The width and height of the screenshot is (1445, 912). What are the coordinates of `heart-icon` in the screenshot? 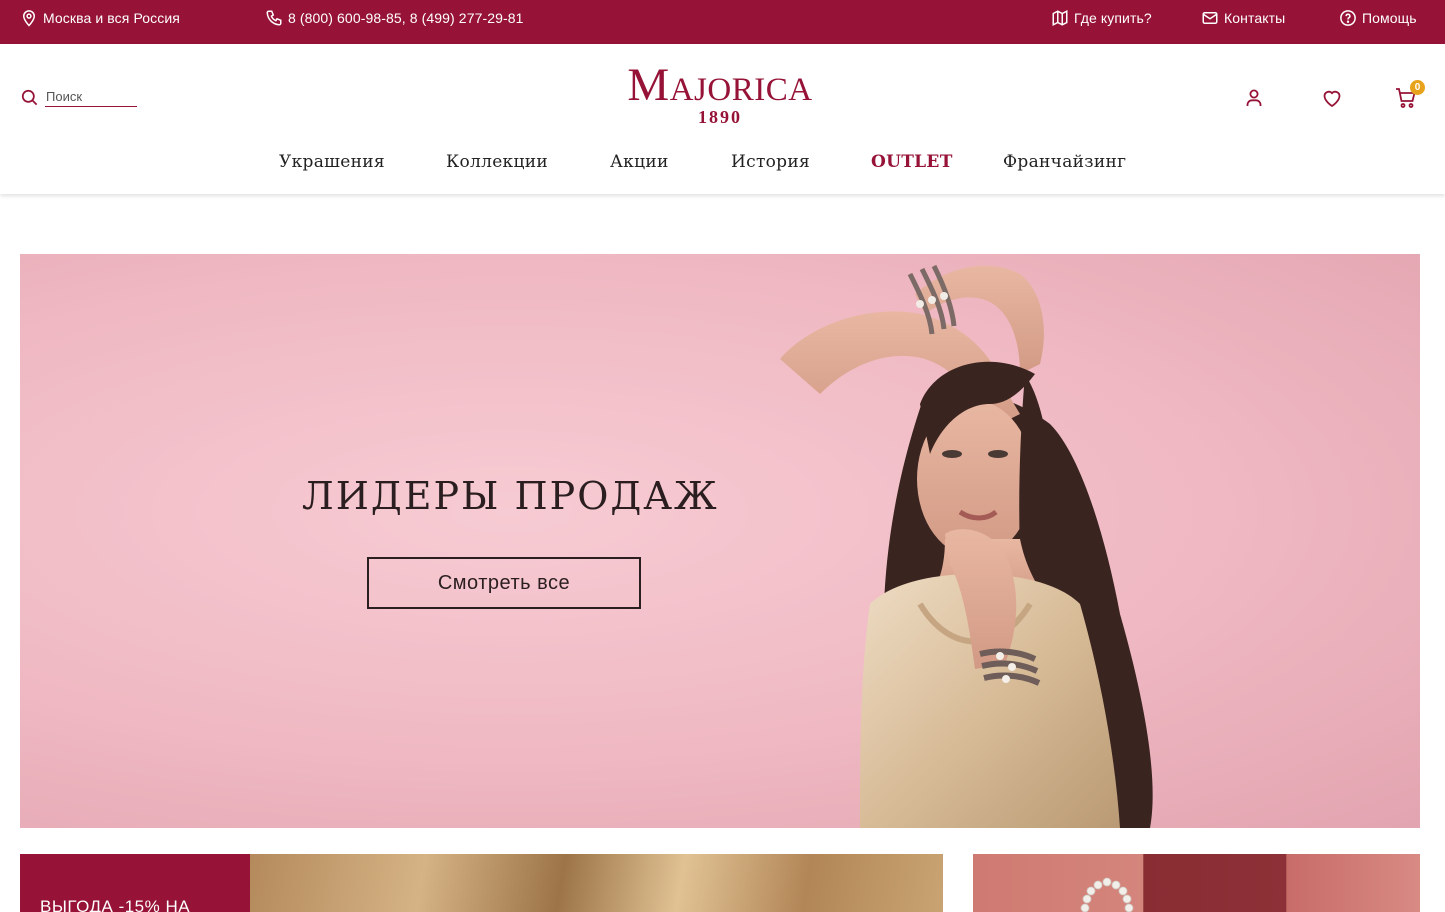 It's located at (1332, 99).